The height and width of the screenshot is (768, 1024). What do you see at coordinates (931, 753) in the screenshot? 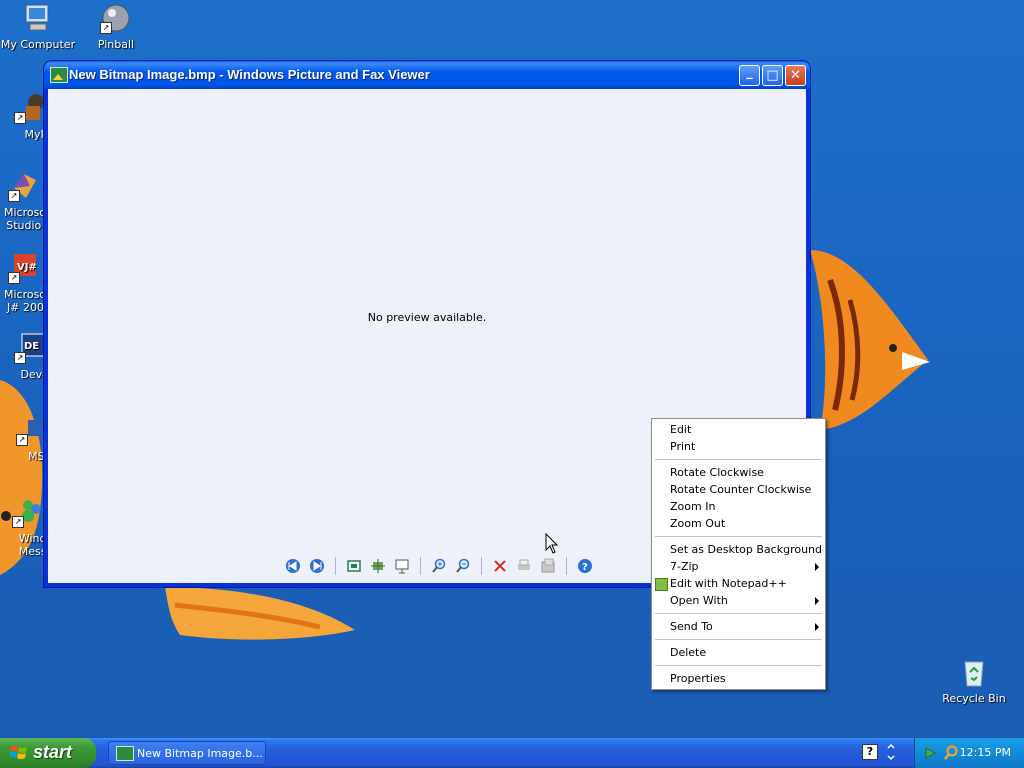
I see `network-icon` at bounding box center [931, 753].